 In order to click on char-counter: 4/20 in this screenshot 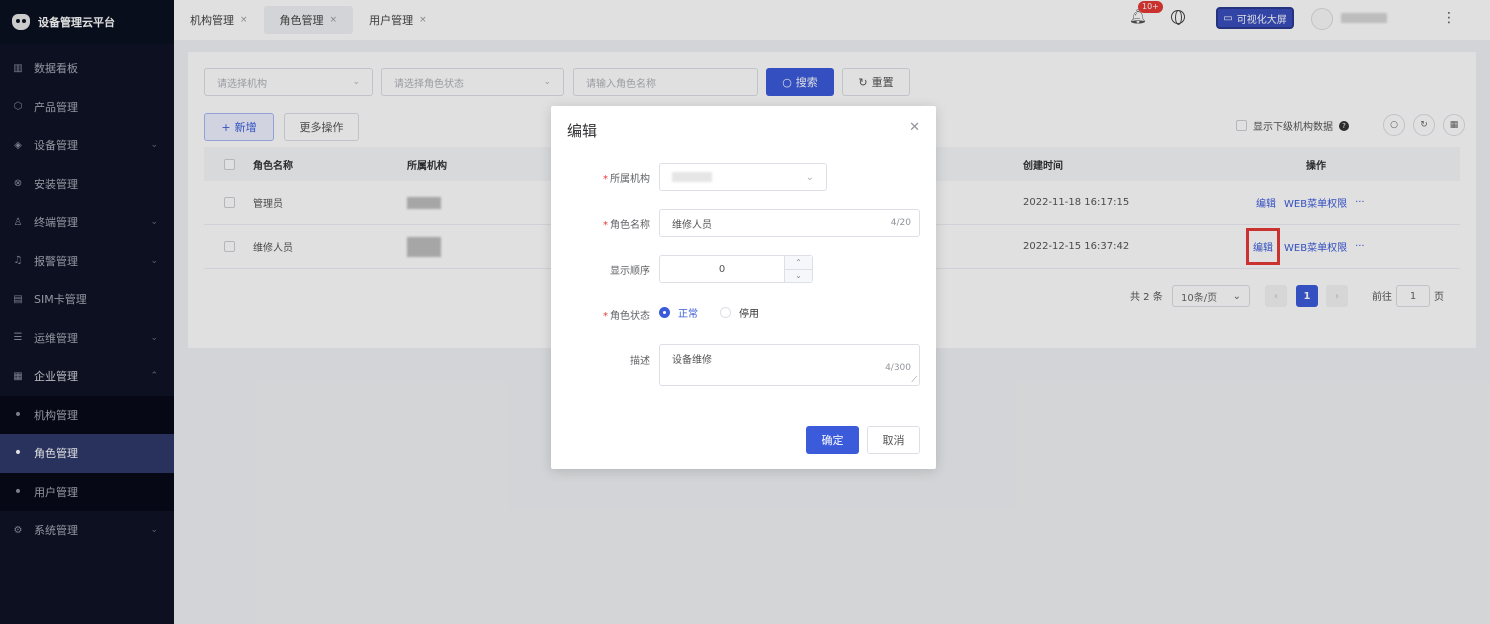, I will do `click(900, 223)`.